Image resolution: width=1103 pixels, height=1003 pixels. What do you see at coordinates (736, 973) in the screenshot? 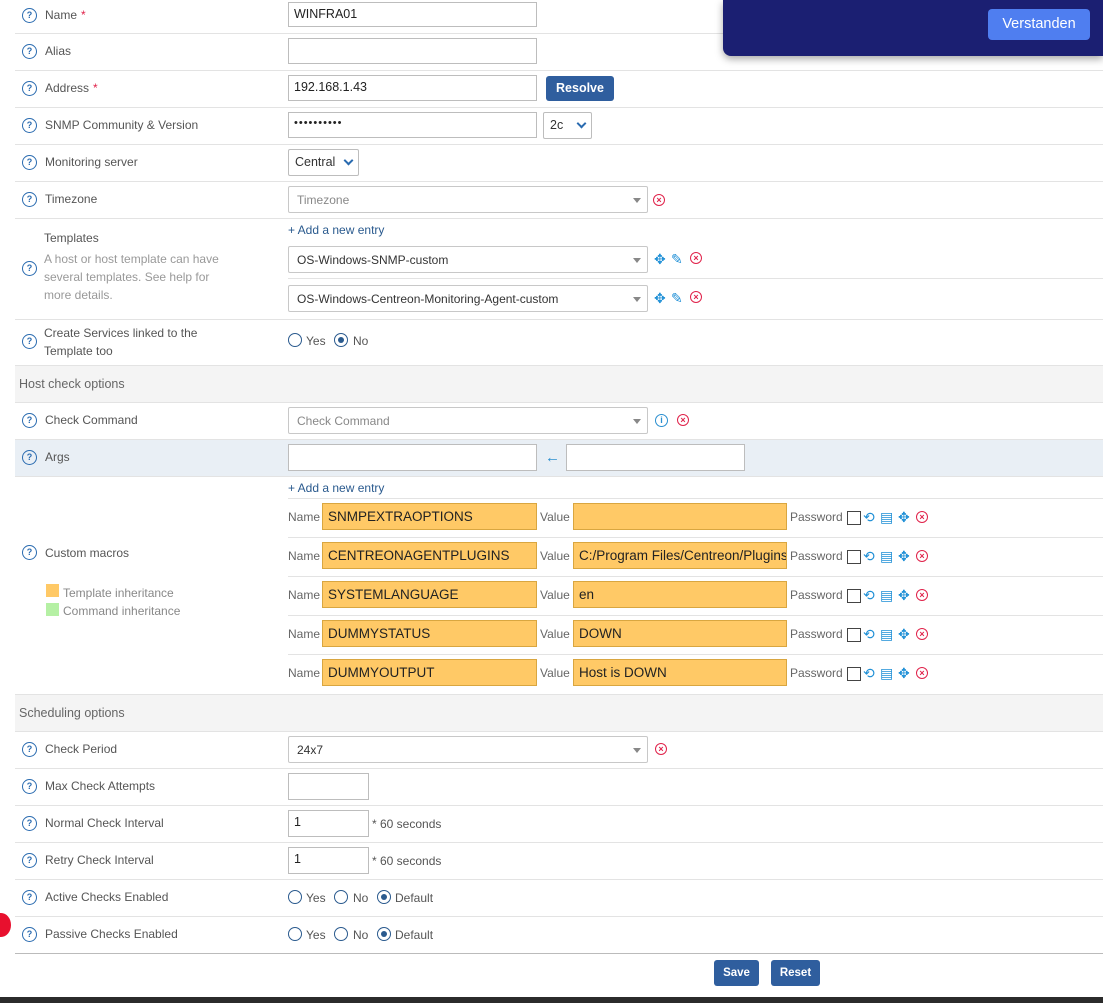
I see `save-button: Save` at bounding box center [736, 973].